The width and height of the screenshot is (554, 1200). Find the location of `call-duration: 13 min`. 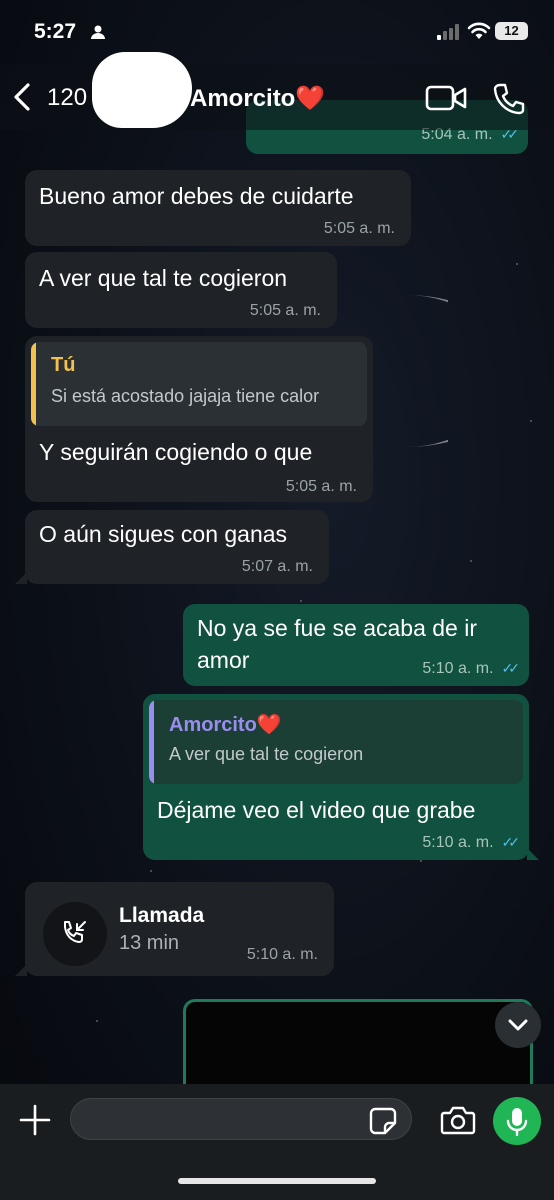

call-duration: 13 min is located at coordinates (149, 943).